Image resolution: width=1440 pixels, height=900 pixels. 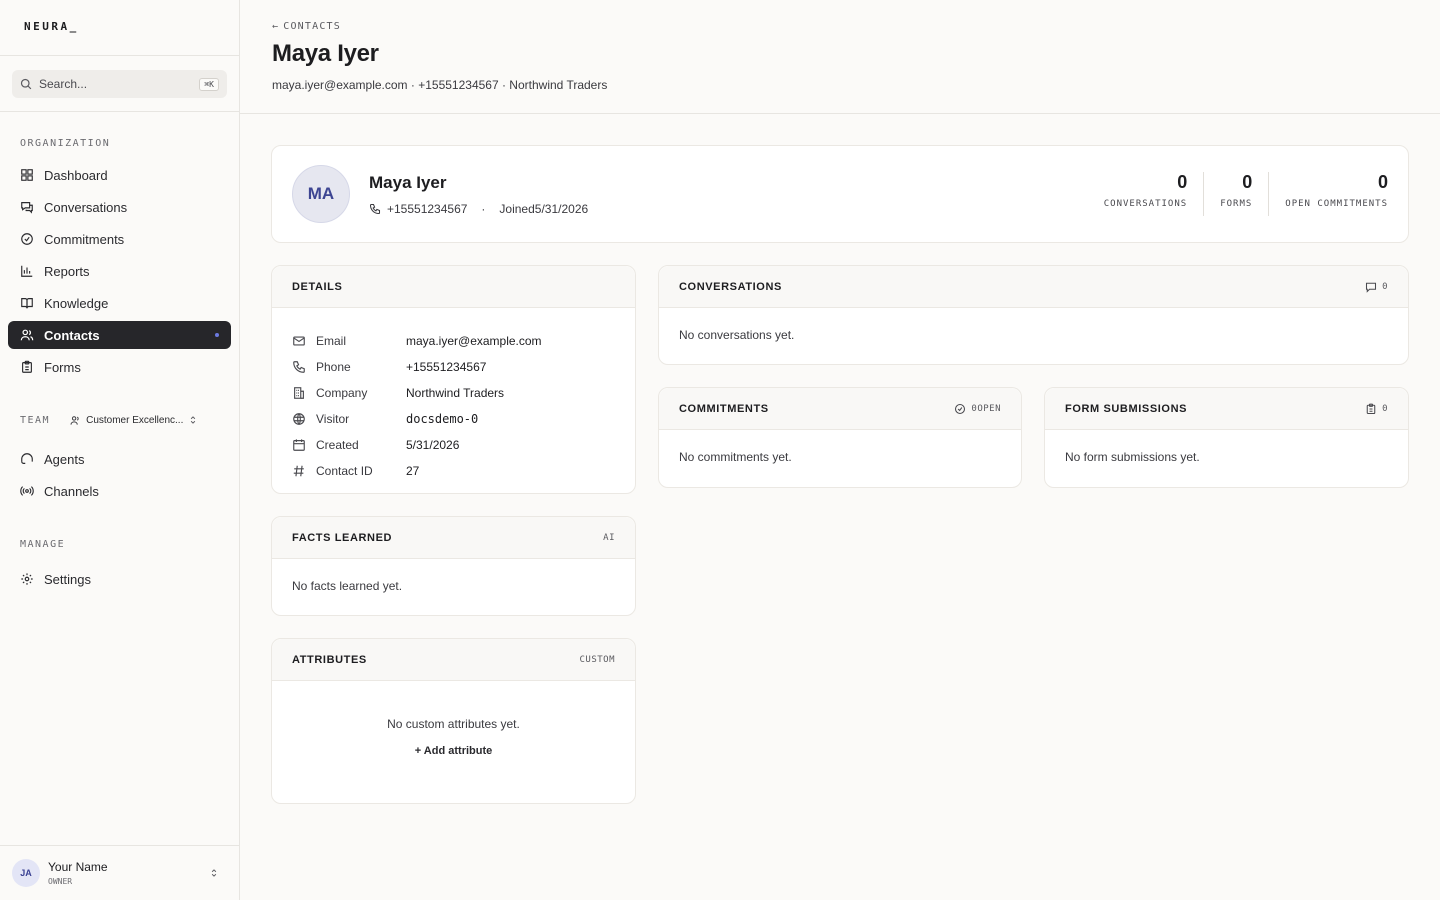 I want to click on page-title: Maya Iyer, so click(x=325, y=53).